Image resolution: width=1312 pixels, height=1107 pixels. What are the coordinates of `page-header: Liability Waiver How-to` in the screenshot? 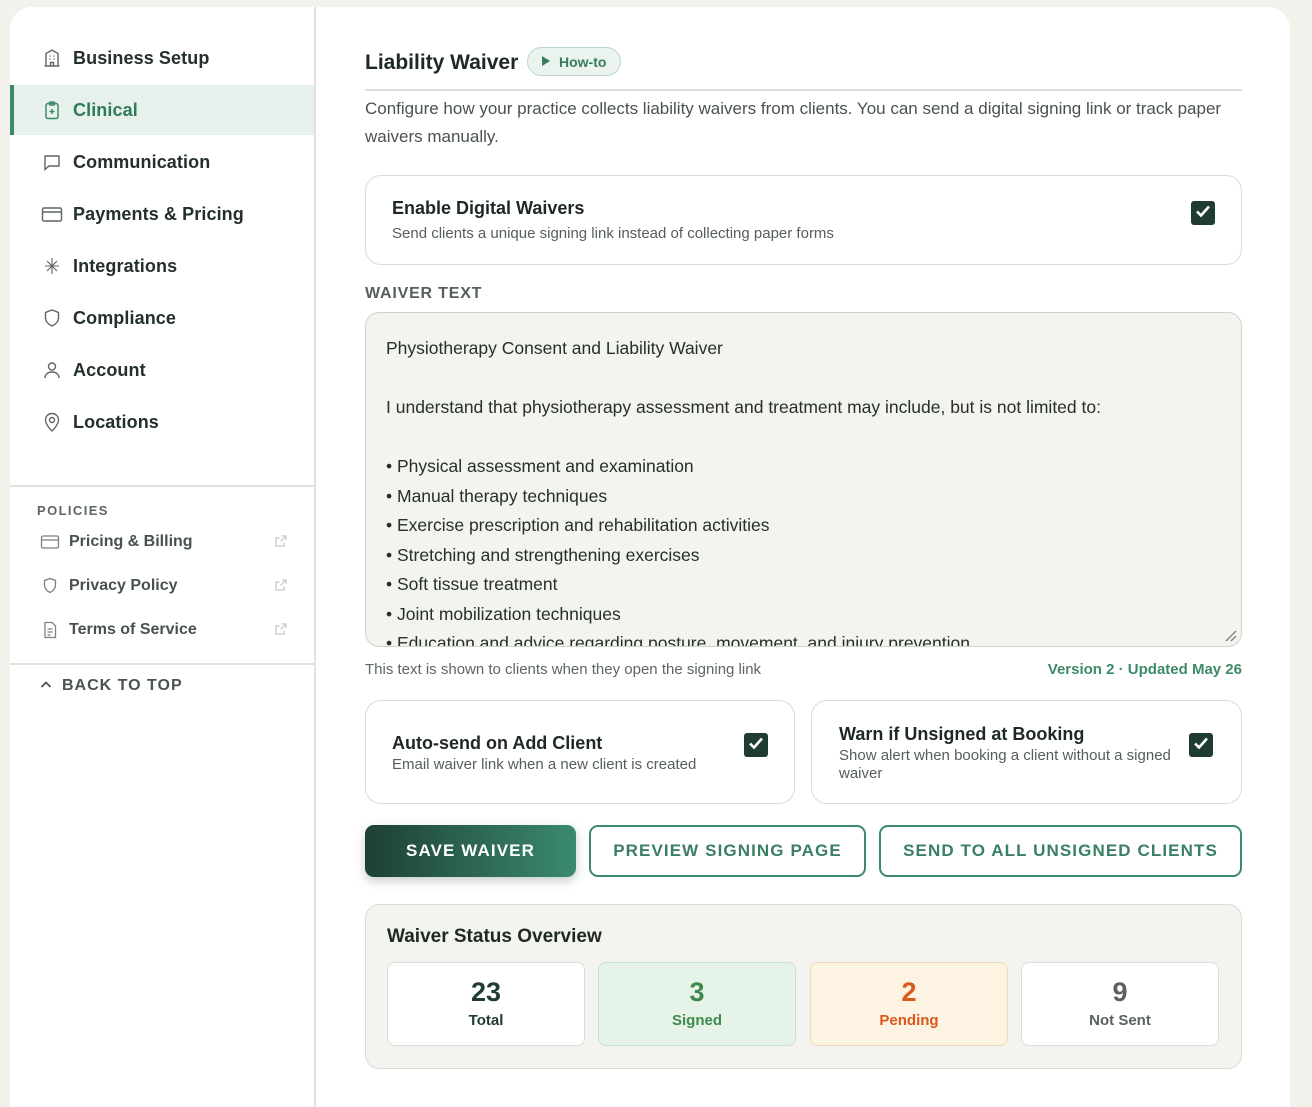 It's located at (803, 69).